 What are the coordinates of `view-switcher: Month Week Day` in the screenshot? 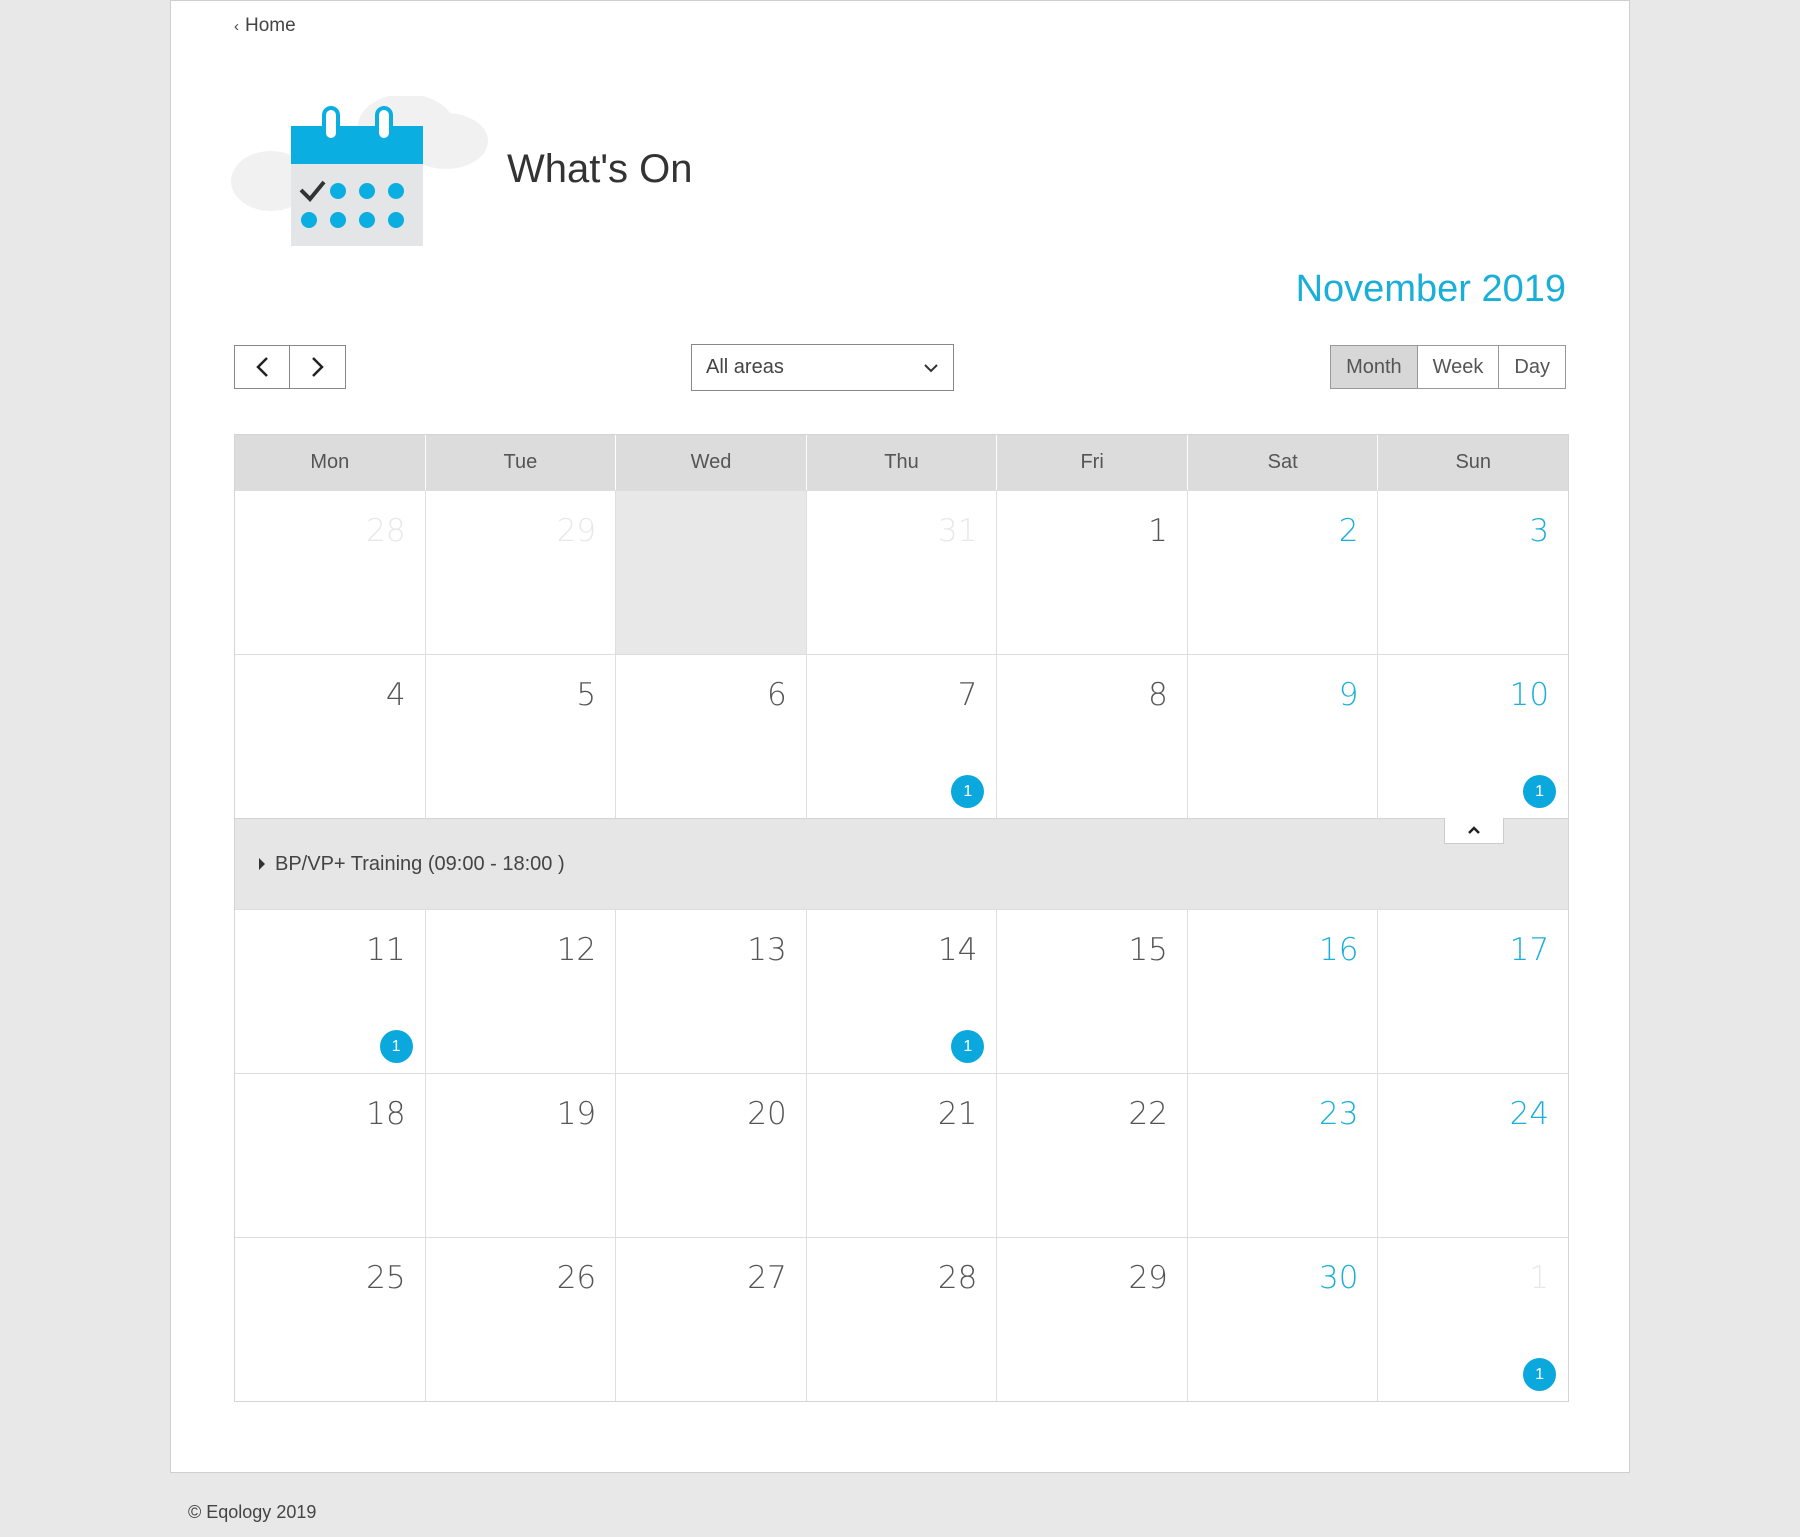 It's located at (1448, 367).